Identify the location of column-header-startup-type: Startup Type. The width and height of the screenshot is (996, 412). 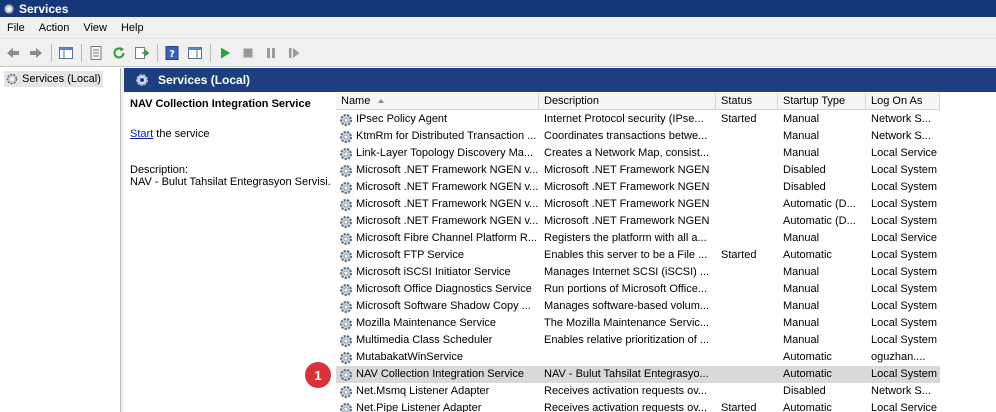
(822, 101).